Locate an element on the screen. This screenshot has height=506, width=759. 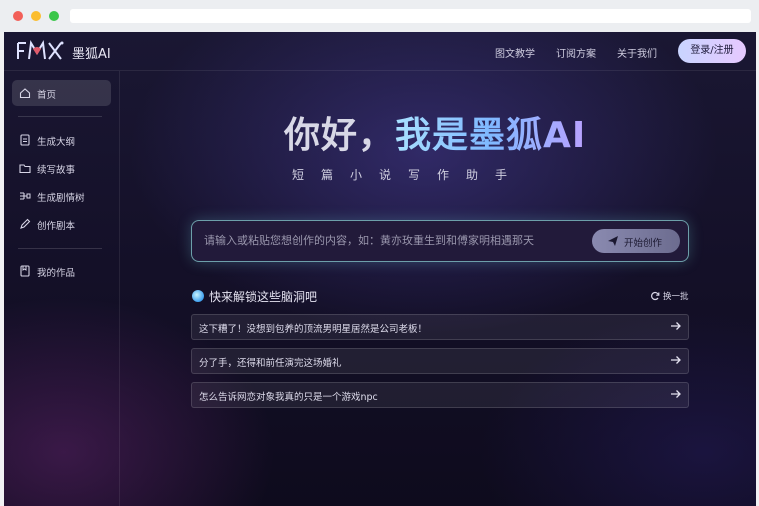
sidebar-item-label: 生成剧情树 is located at coordinates (61, 198).